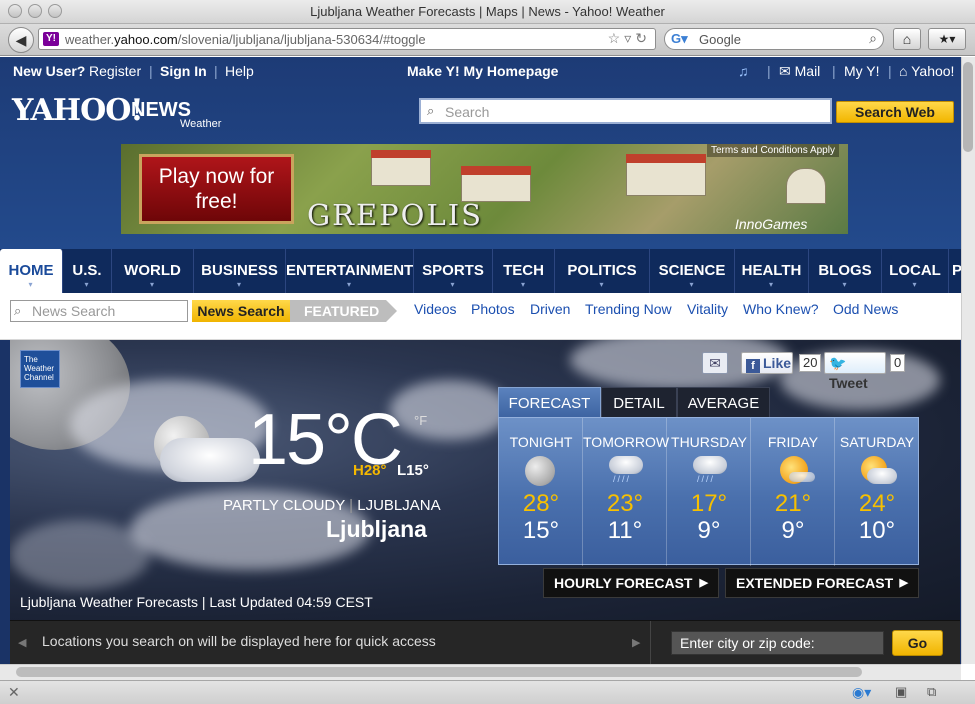 This screenshot has height=704, width=975. I want to click on google-icon: G▾, so click(679, 38).